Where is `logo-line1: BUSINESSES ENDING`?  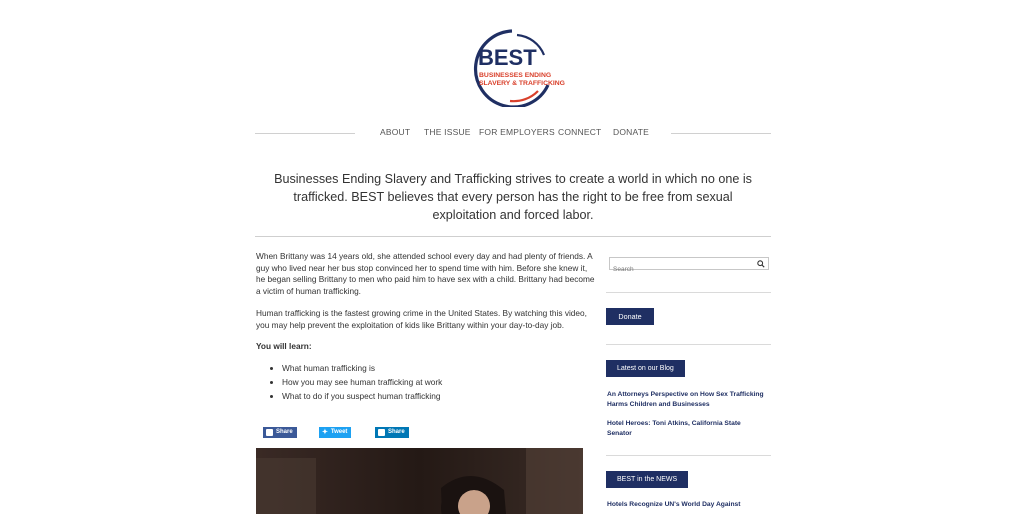 logo-line1: BUSINESSES ENDING is located at coordinates (515, 75).